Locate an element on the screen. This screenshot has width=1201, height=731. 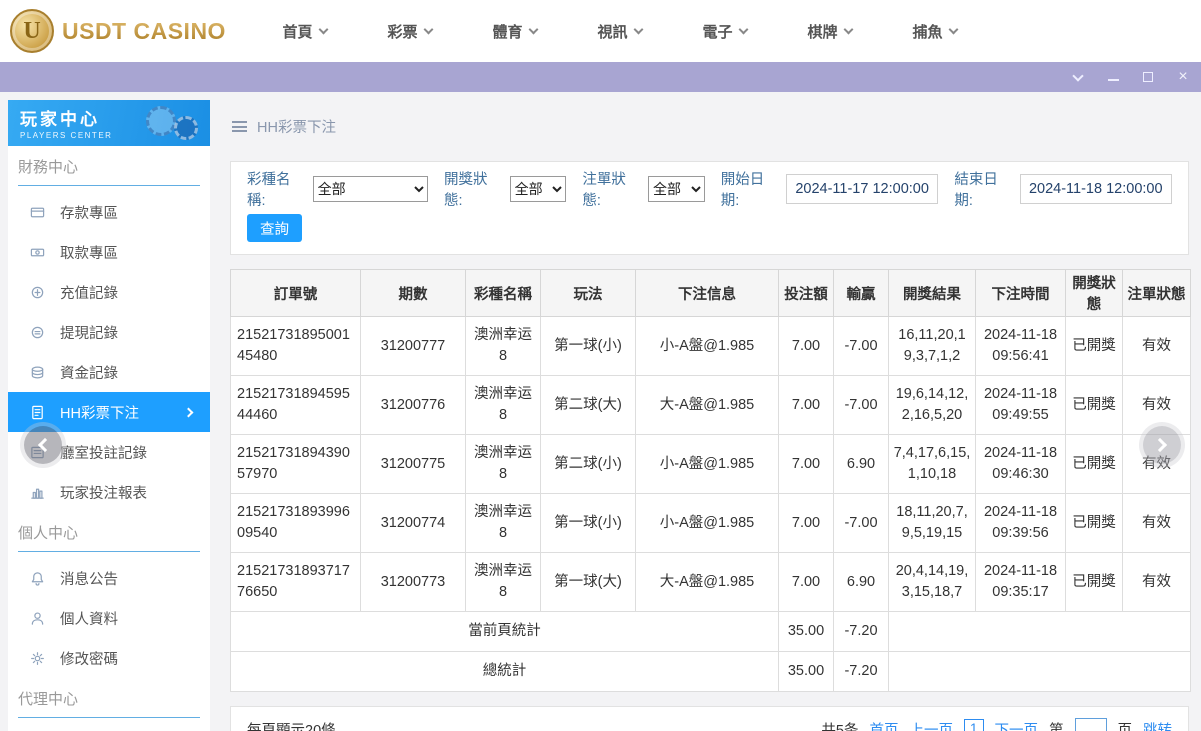
deposit-icon is located at coordinates (38, 212).